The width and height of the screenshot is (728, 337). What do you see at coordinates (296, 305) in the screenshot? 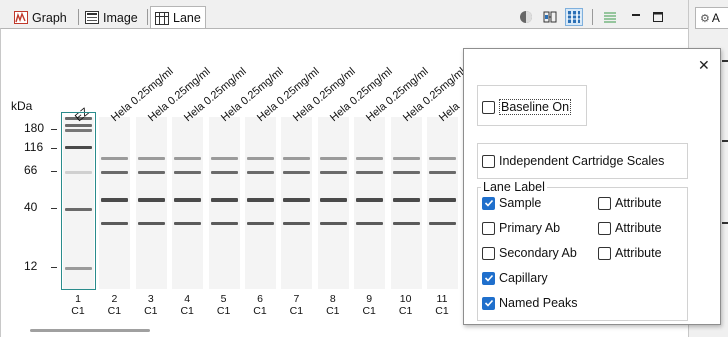
I see `lane-footer: 7 C1` at bounding box center [296, 305].